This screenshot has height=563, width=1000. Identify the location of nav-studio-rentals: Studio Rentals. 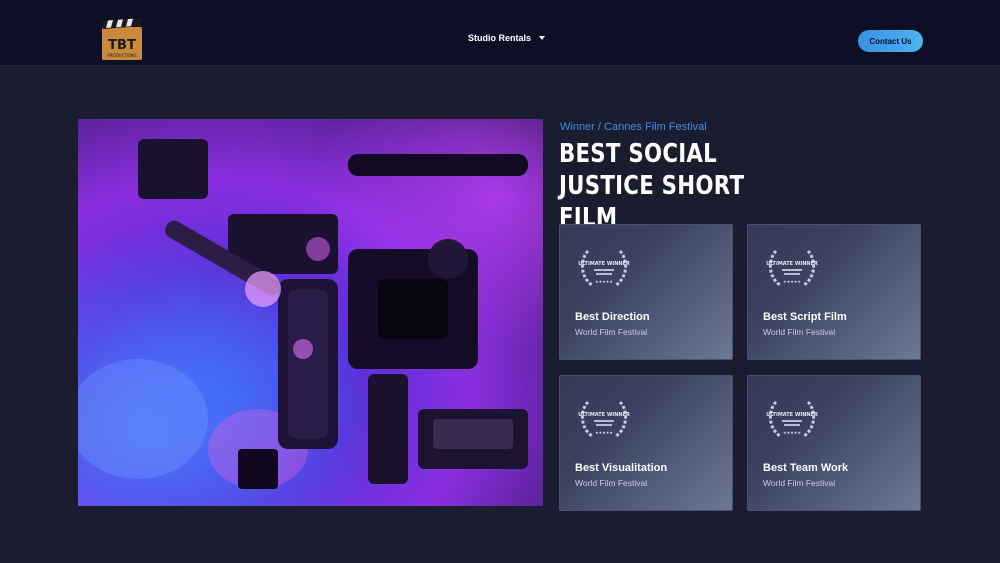
(507, 38).